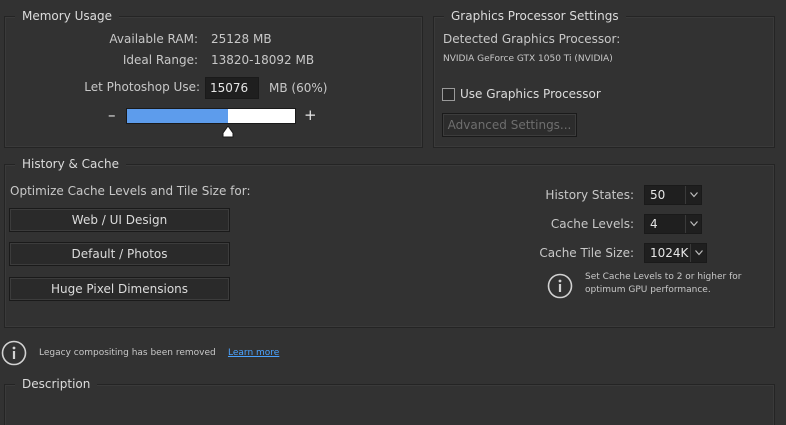 The height and width of the screenshot is (425, 786). Describe the element at coordinates (673, 224) in the screenshot. I see `cache-levels-select: 4` at that location.